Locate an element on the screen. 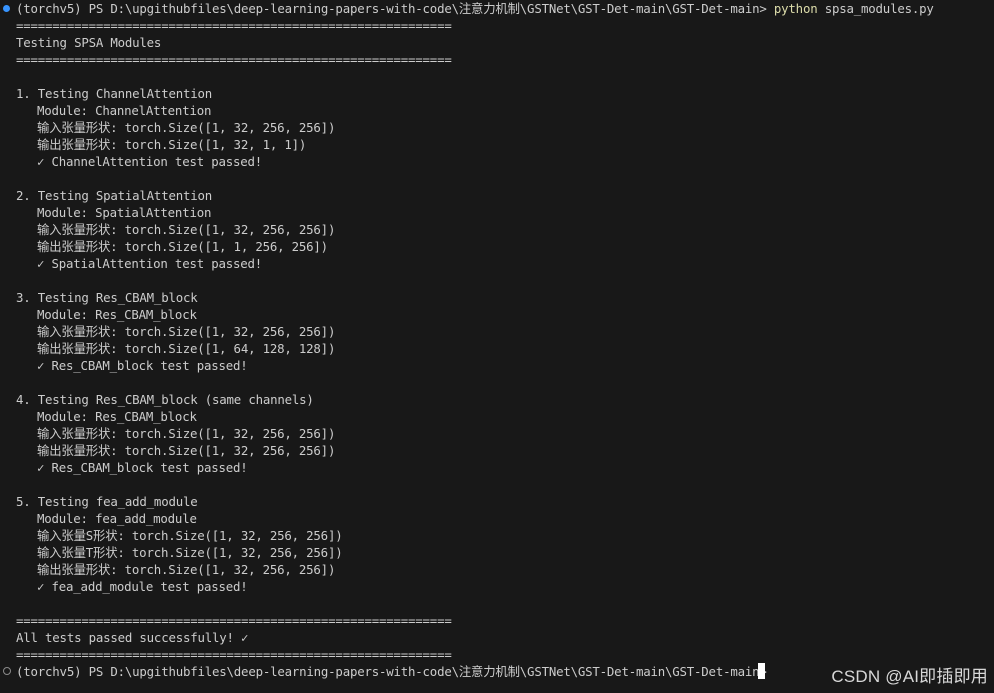  test-title: 2. Testing SpatialAttention is located at coordinates (114, 195).